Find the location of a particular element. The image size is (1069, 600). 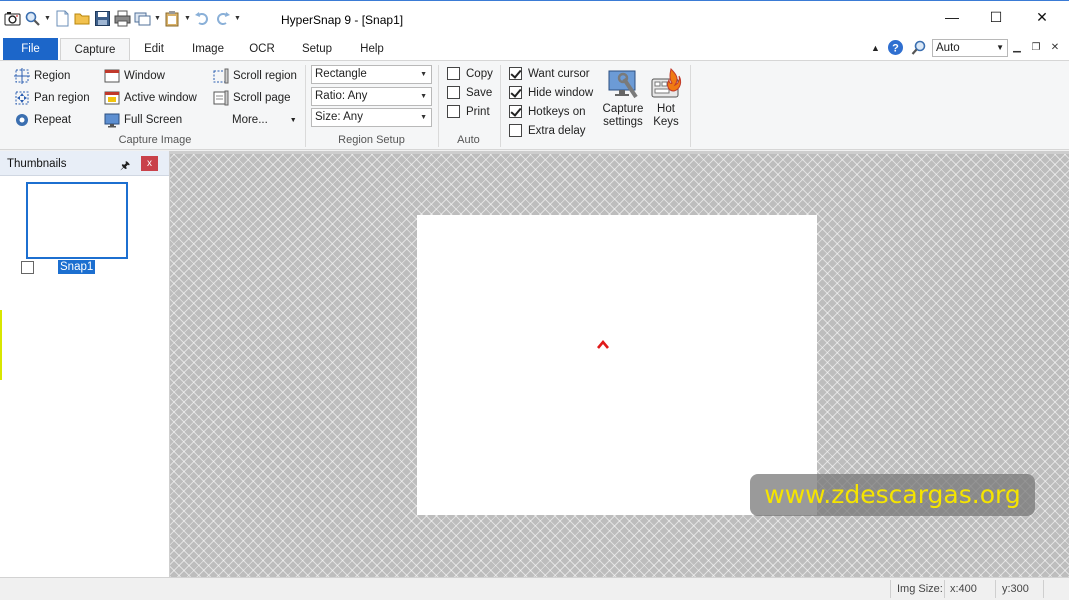

tab-file: File is located at coordinates (30, 49).